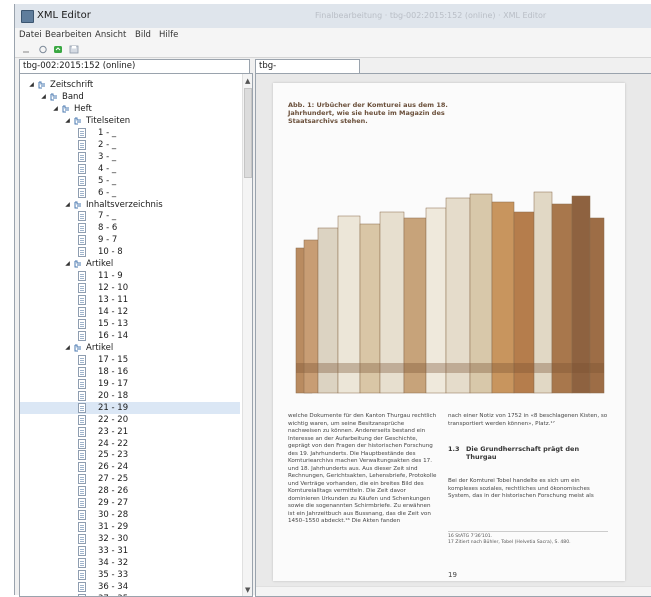 The image size is (651, 597). What do you see at coordinates (130, 228) in the screenshot?
I see `tree-leaf-node: 8 - 6` at bounding box center [130, 228].